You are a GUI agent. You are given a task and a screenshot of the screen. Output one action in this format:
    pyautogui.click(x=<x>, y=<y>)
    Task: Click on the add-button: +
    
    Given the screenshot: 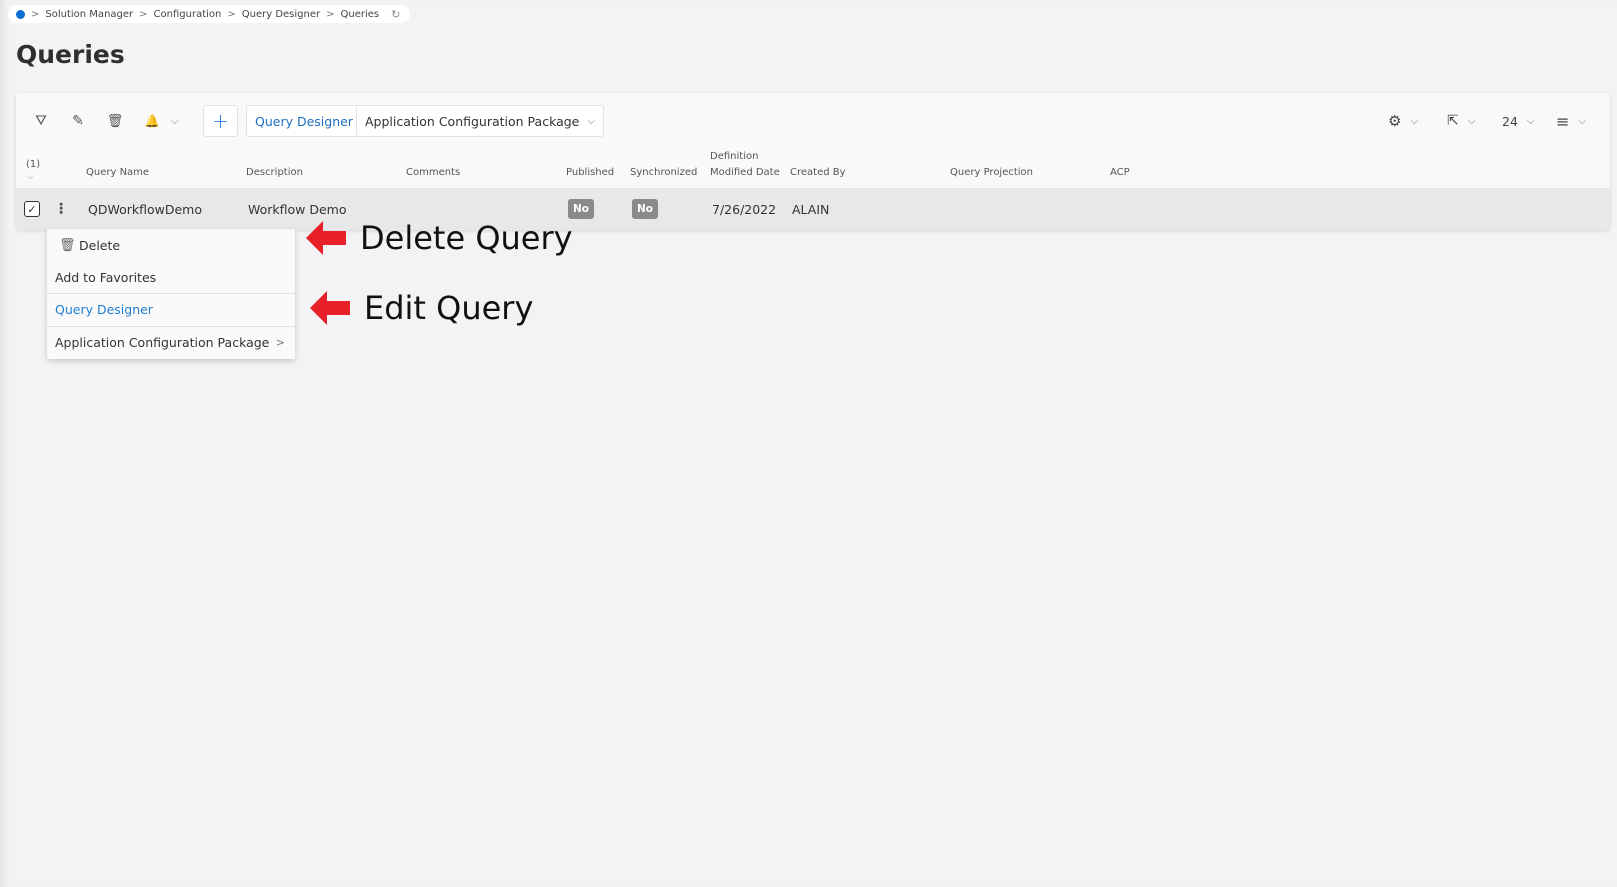 What is the action you would take?
    pyautogui.click(x=220, y=121)
    